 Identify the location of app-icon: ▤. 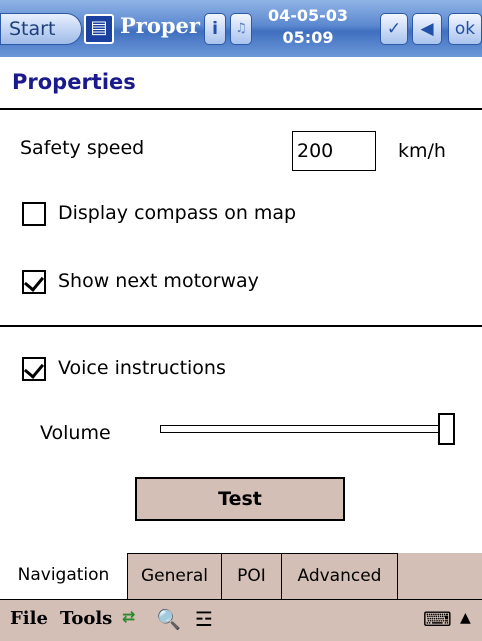
(99, 29).